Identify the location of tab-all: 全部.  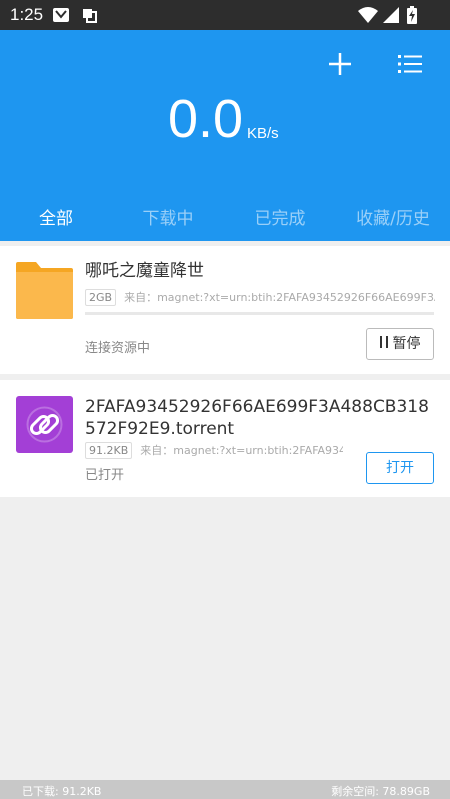
(56, 216).